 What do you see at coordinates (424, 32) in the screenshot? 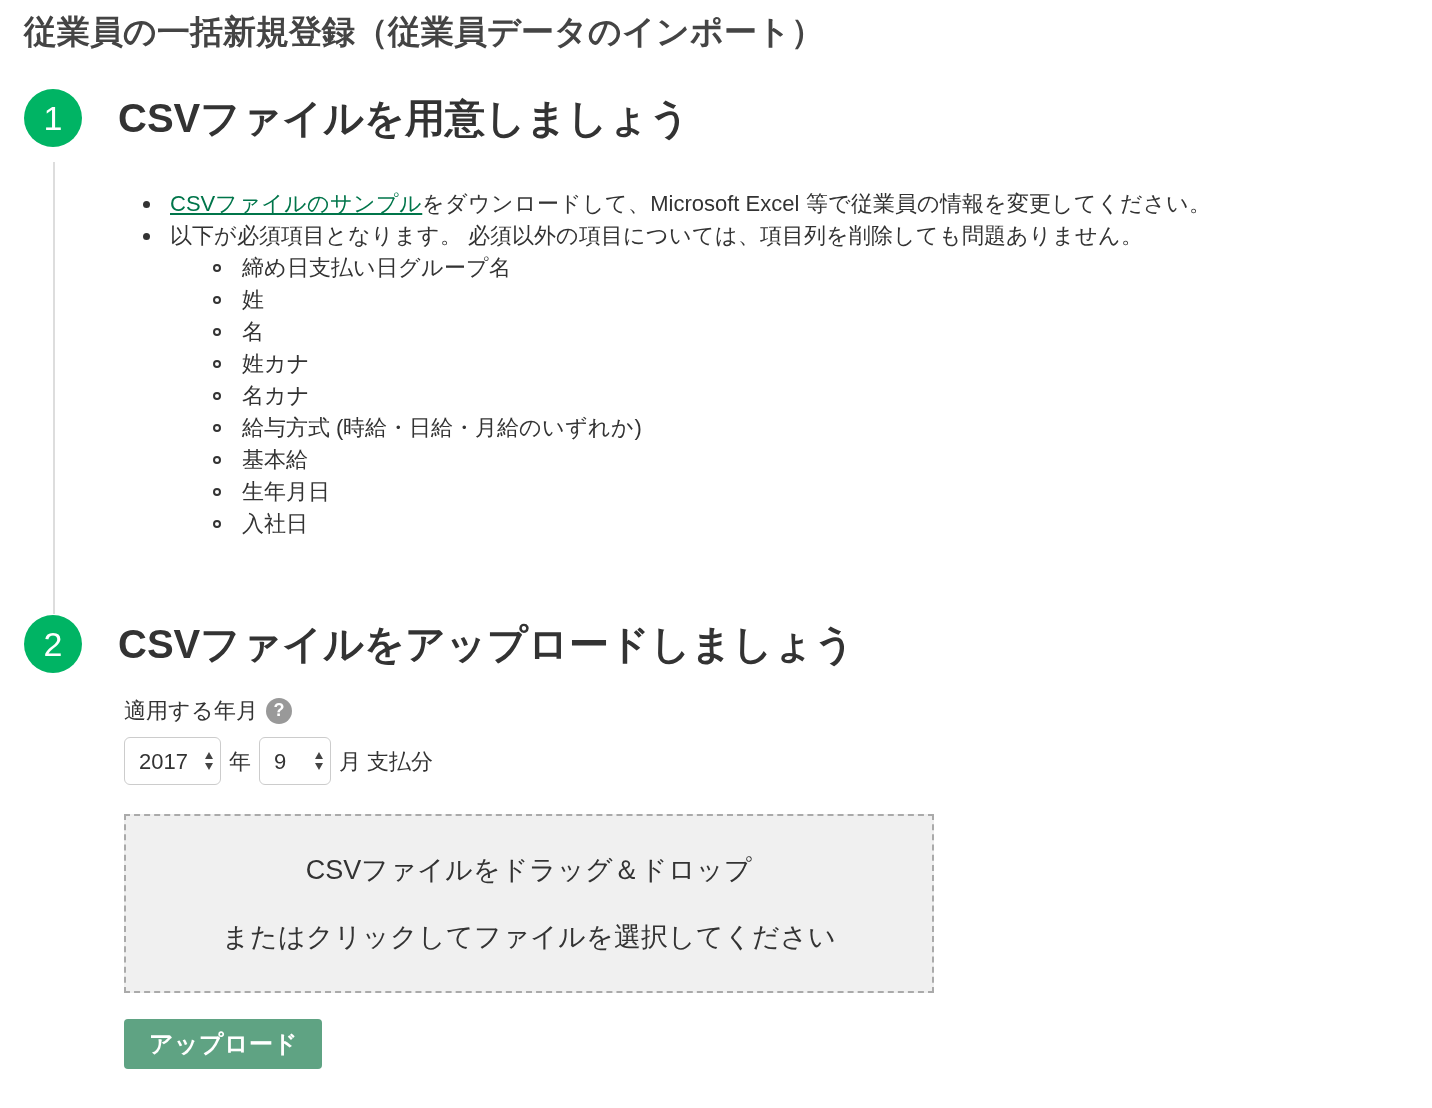
I see `page-title: 従業員の一括新規登録（従業員データのインポート）` at bounding box center [424, 32].